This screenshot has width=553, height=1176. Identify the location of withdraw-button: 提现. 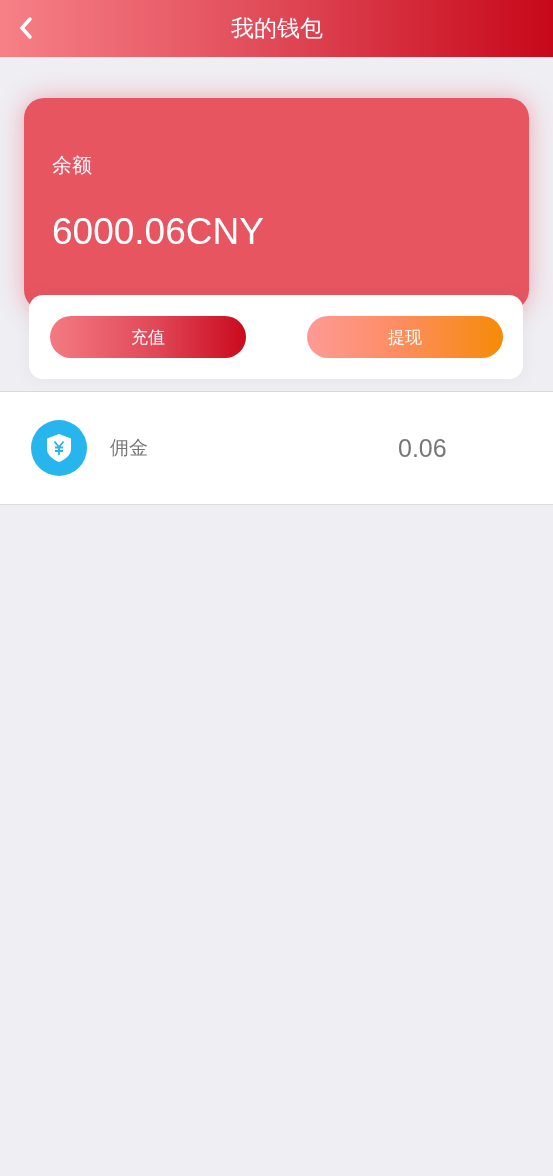
(405, 337).